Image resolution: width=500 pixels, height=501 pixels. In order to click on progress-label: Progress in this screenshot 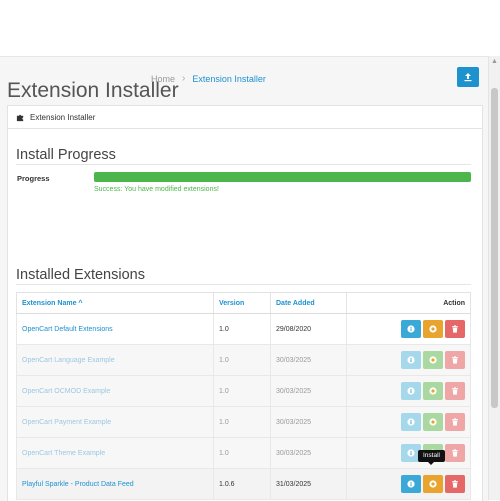, I will do `click(33, 178)`.